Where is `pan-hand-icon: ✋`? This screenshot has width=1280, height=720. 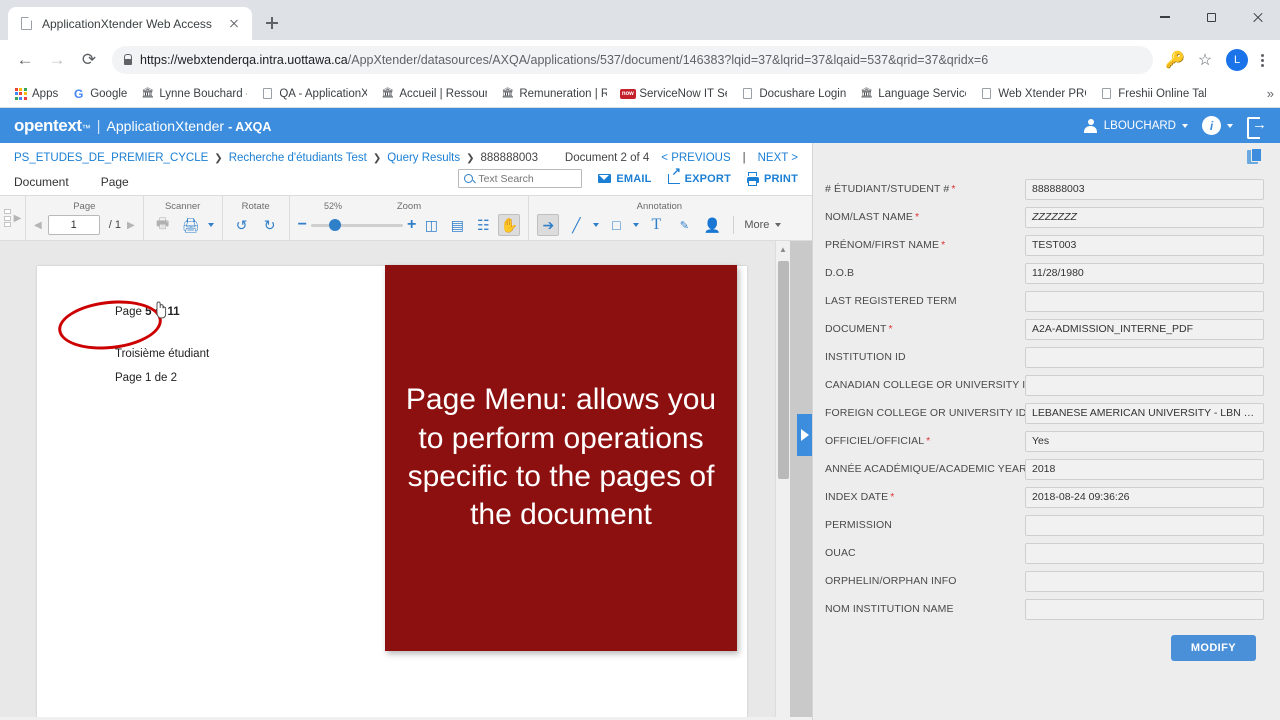
pan-hand-icon: ✋ is located at coordinates (509, 225).